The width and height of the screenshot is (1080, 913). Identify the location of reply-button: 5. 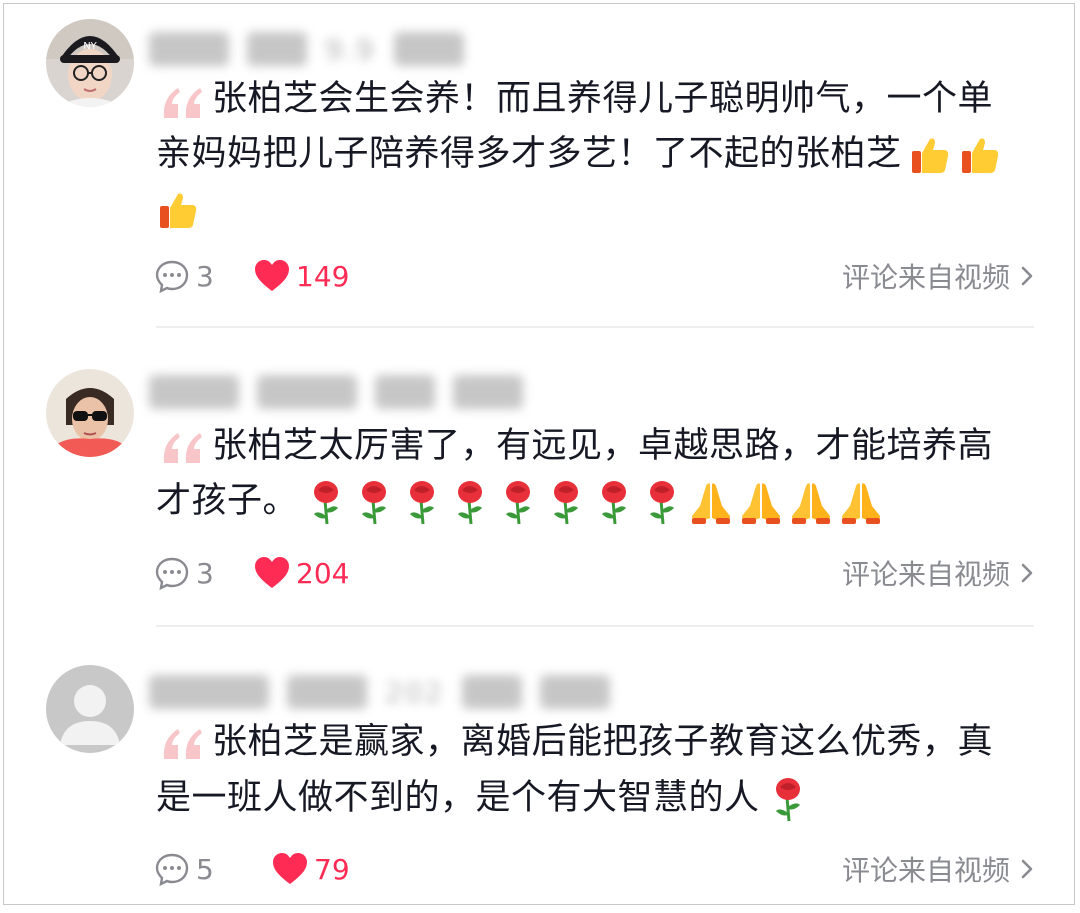
(213, 869).